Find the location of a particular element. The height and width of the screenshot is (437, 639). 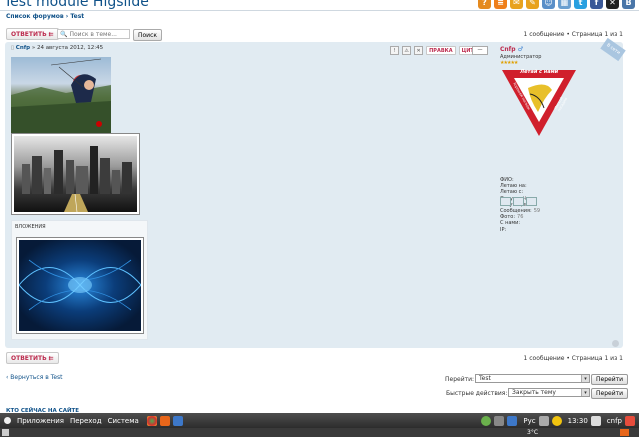

attachment-image-frame is located at coordinates (80, 285).